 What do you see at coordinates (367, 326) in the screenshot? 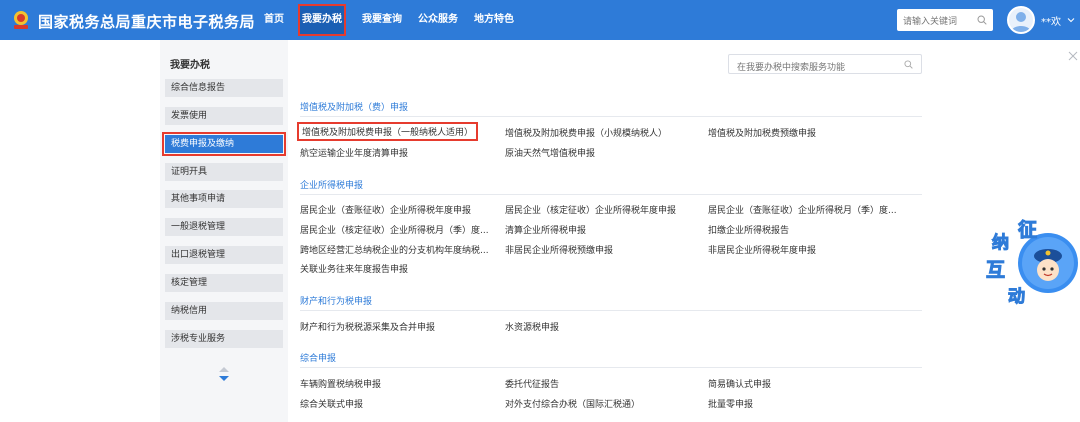
I see `link-property-combined: 财产和行为税税源采集及合并申报` at bounding box center [367, 326].